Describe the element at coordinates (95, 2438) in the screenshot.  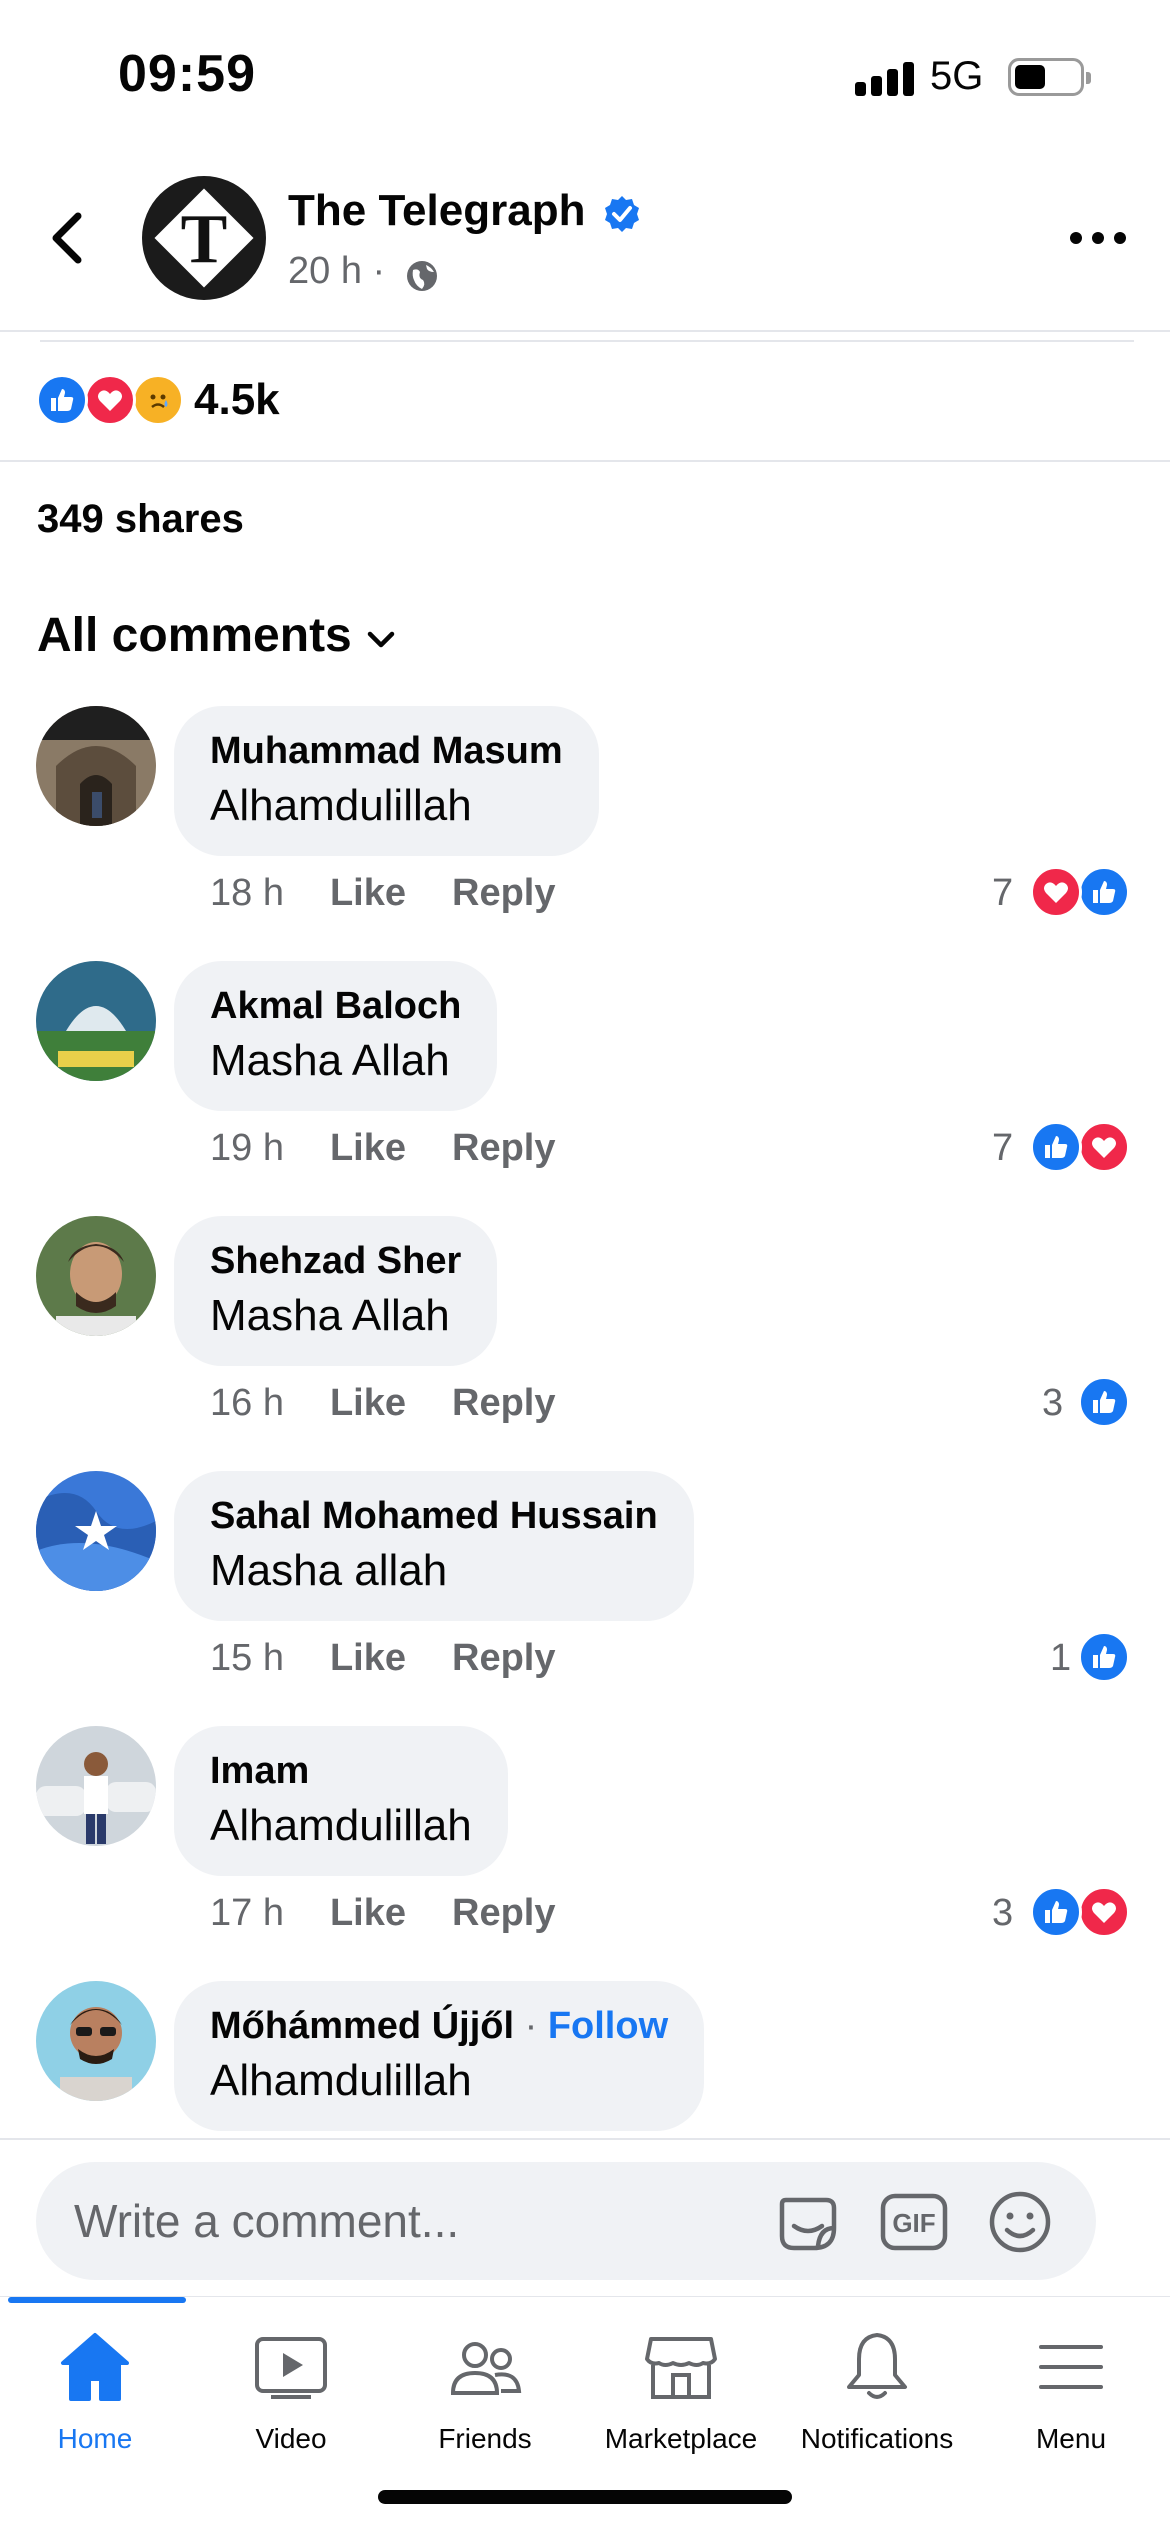
I see `tab-label: Home` at that location.